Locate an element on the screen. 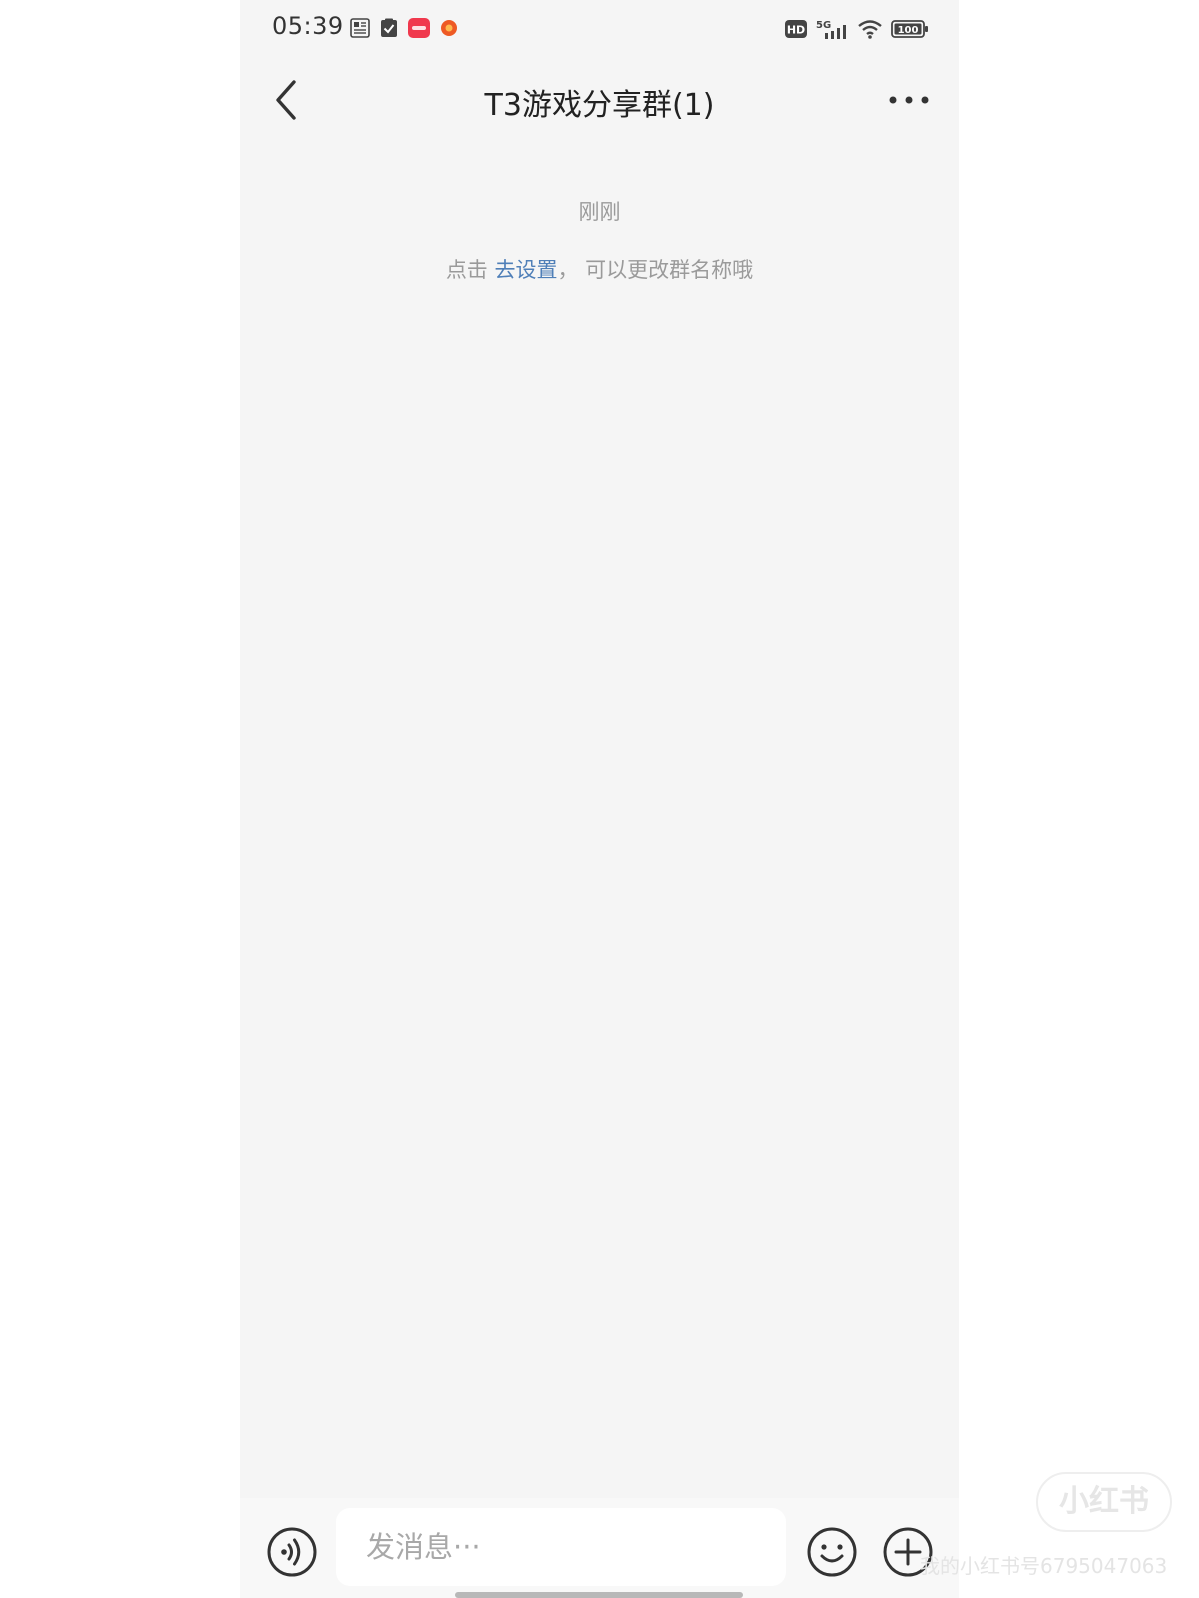 This screenshot has height=1598, width=1199. battery-label: 100 is located at coordinates (908, 30).